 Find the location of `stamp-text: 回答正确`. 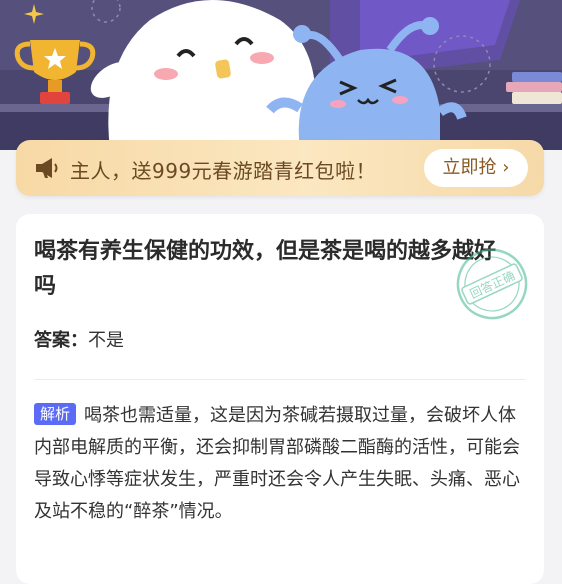

stamp-text: 回答正确 is located at coordinates (492, 285).